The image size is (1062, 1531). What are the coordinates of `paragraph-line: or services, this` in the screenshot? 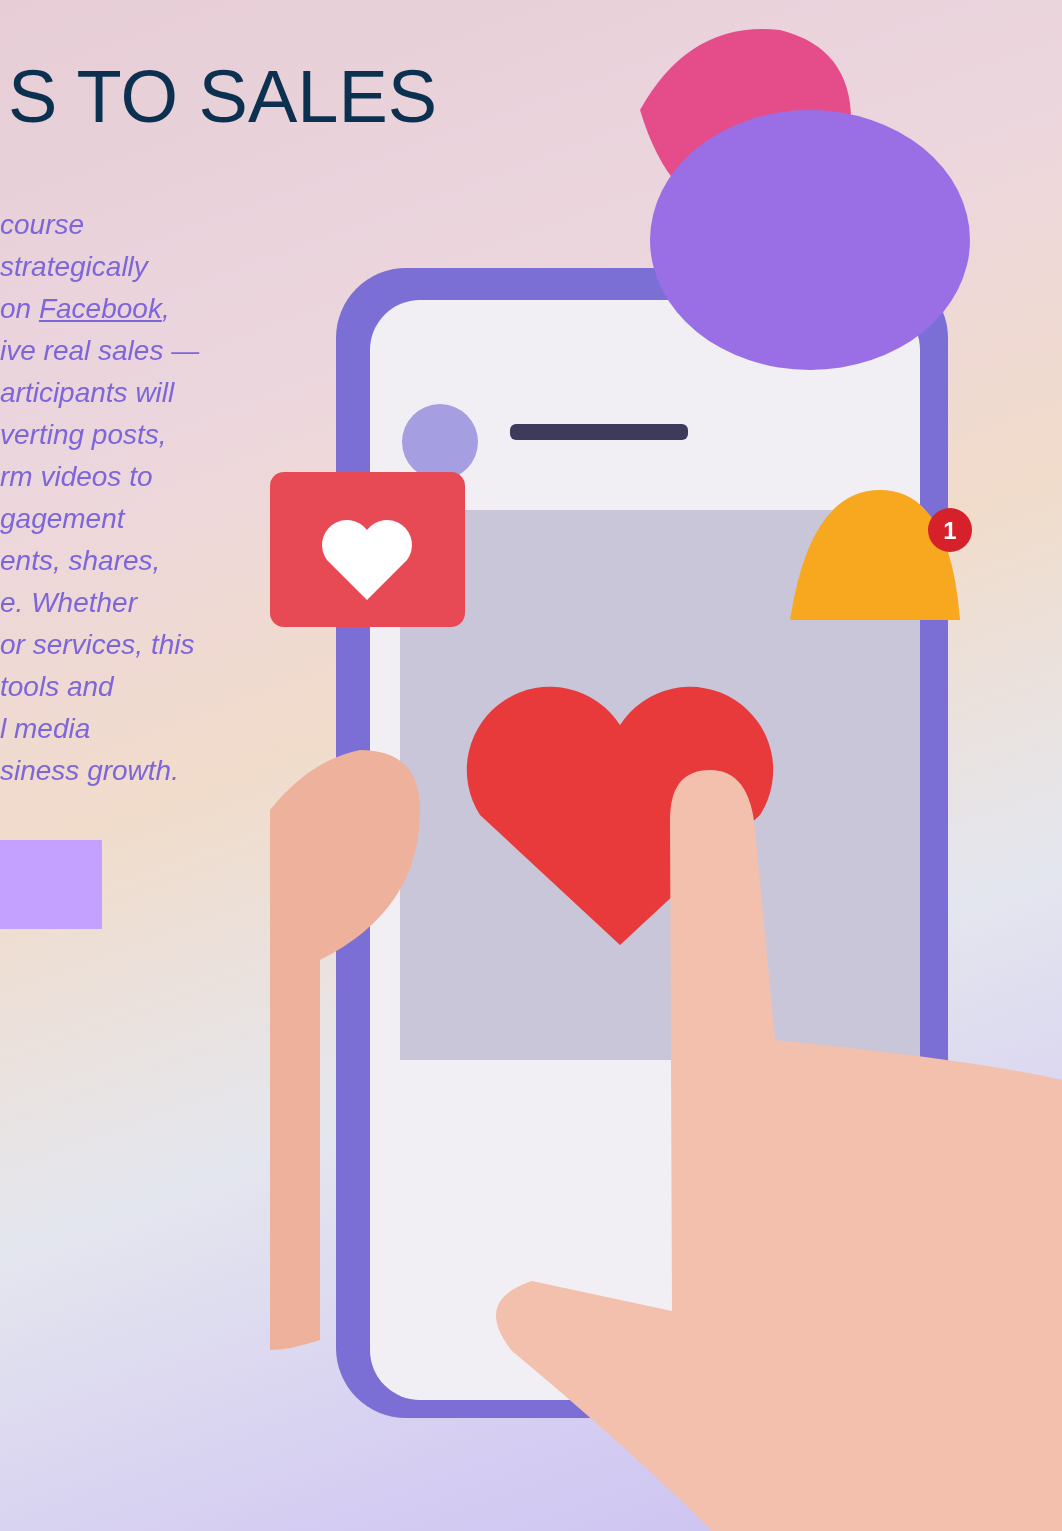 It's located at (98, 645).